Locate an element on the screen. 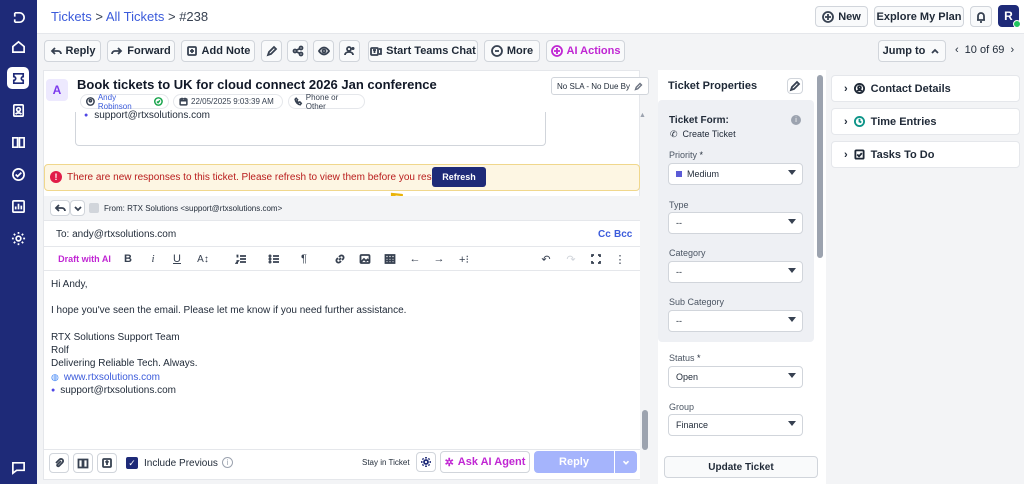 Image resolution: width=1024 pixels, height=484 pixels. cc-button: Cc is located at coordinates (604, 234).